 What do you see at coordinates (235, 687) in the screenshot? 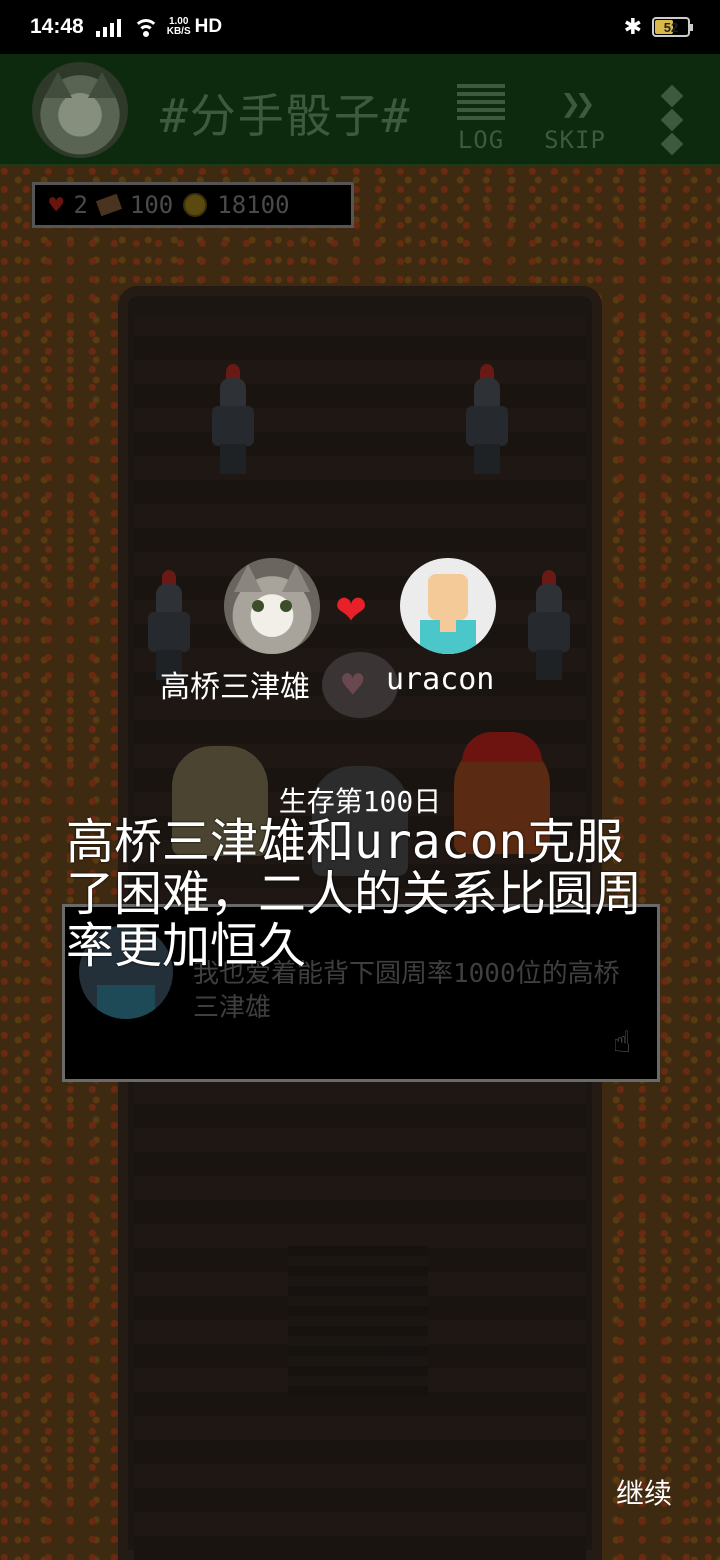
I see `left-partner-name: 高桥三津雄` at bounding box center [235, 687].